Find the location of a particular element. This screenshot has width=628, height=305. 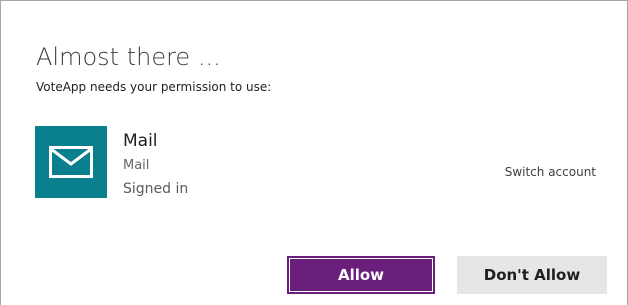

service-subname: Mail is located at coordinates (136, 165).